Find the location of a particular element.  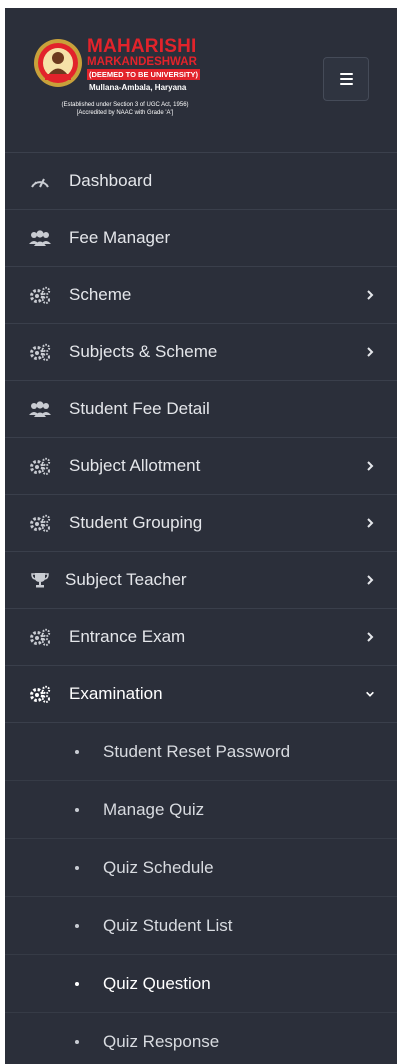

submenu-item-student-reset-password: Student Reset Password is located at coordinates (201, 752).